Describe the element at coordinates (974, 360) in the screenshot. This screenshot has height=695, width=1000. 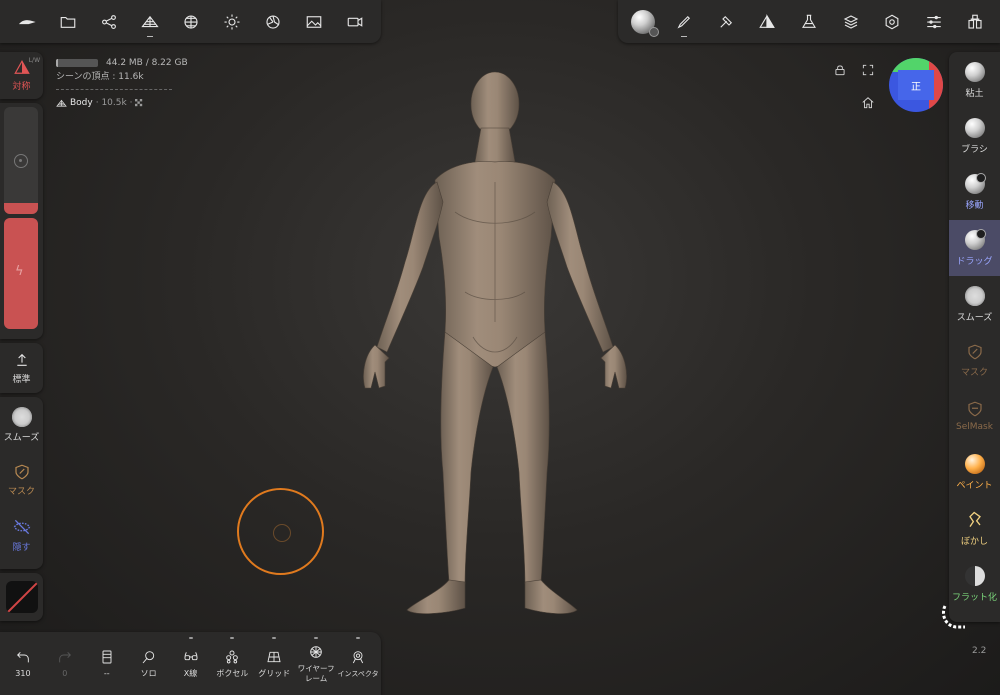
I see `tool-mask: マスク` at that location.